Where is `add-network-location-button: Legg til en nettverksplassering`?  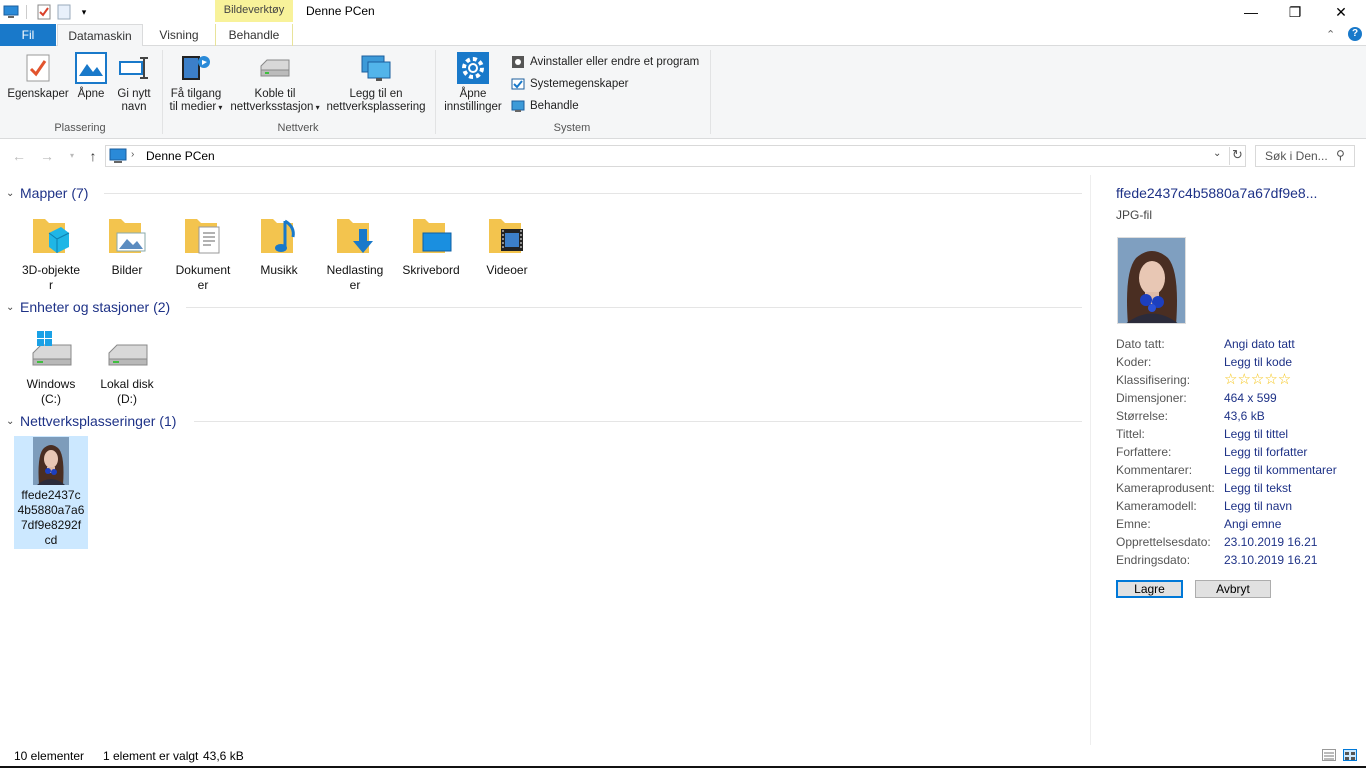
add-network-location-button: Legg til en nettverksplassering is located at coordinates (376, 83).